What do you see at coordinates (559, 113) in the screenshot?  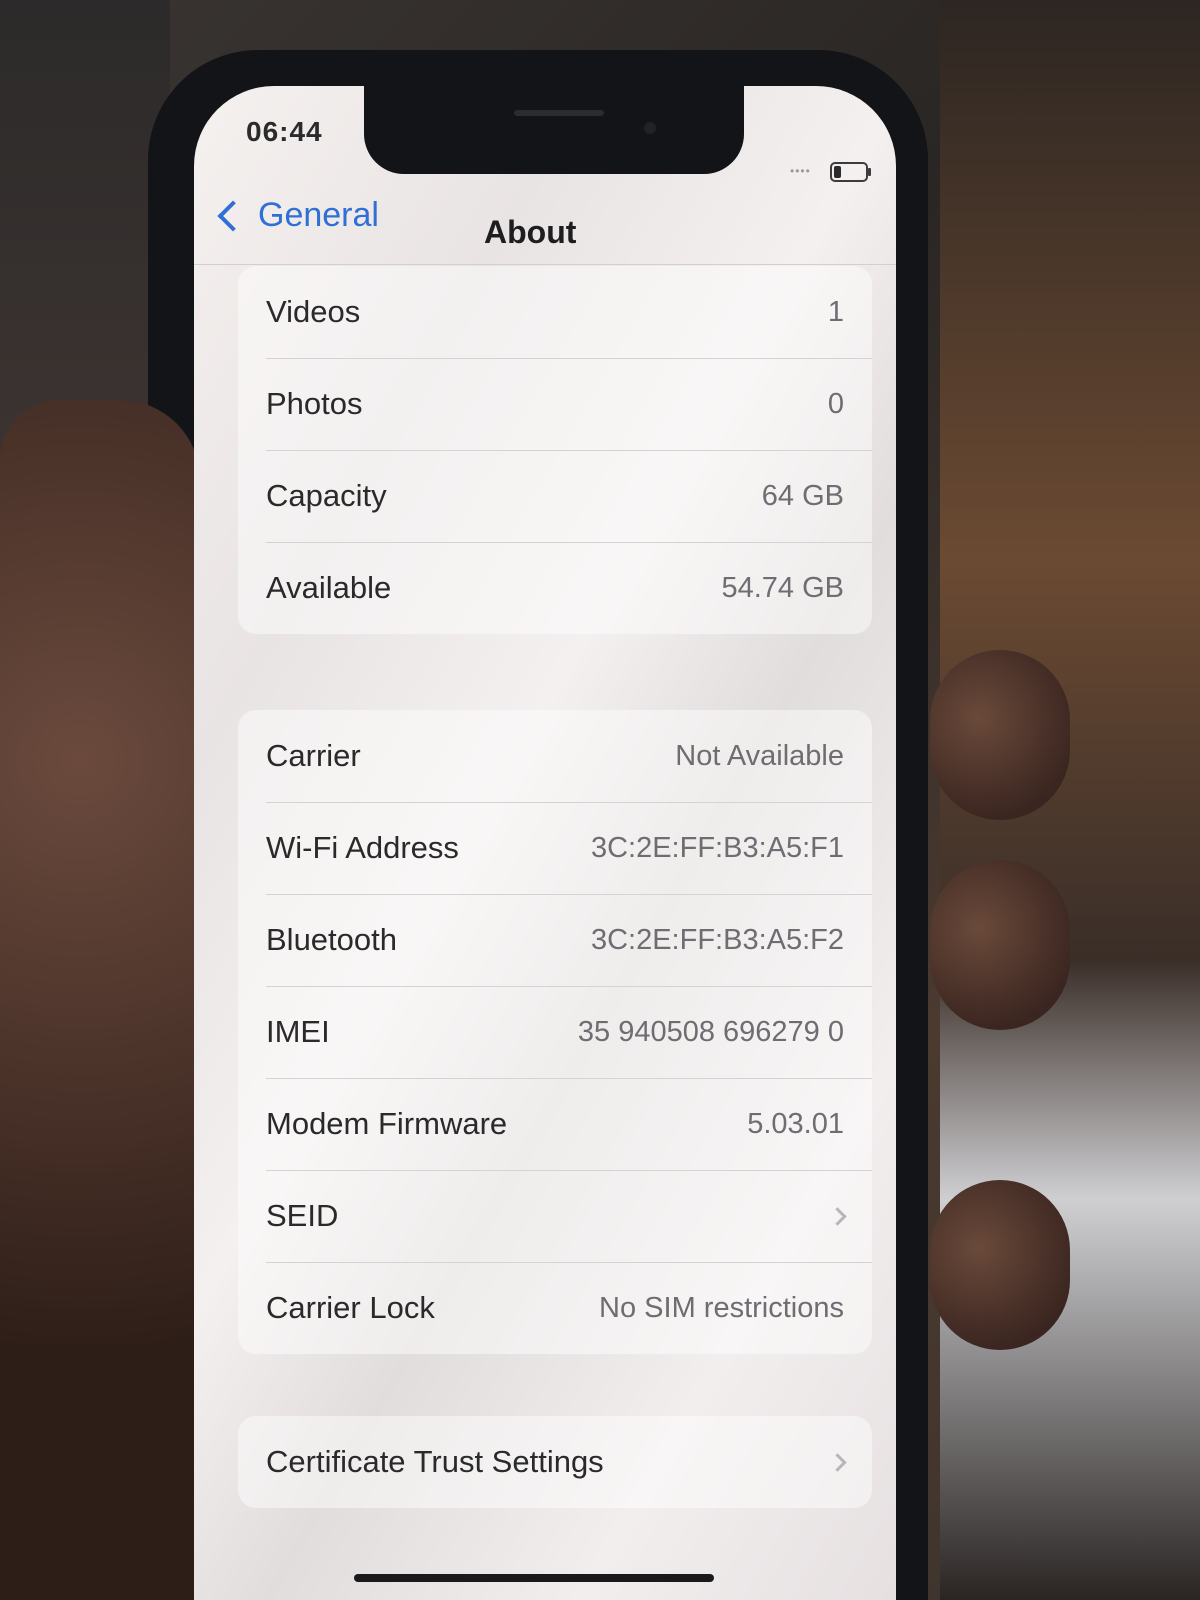 I see `speaker` at bounding box center [559, 113].